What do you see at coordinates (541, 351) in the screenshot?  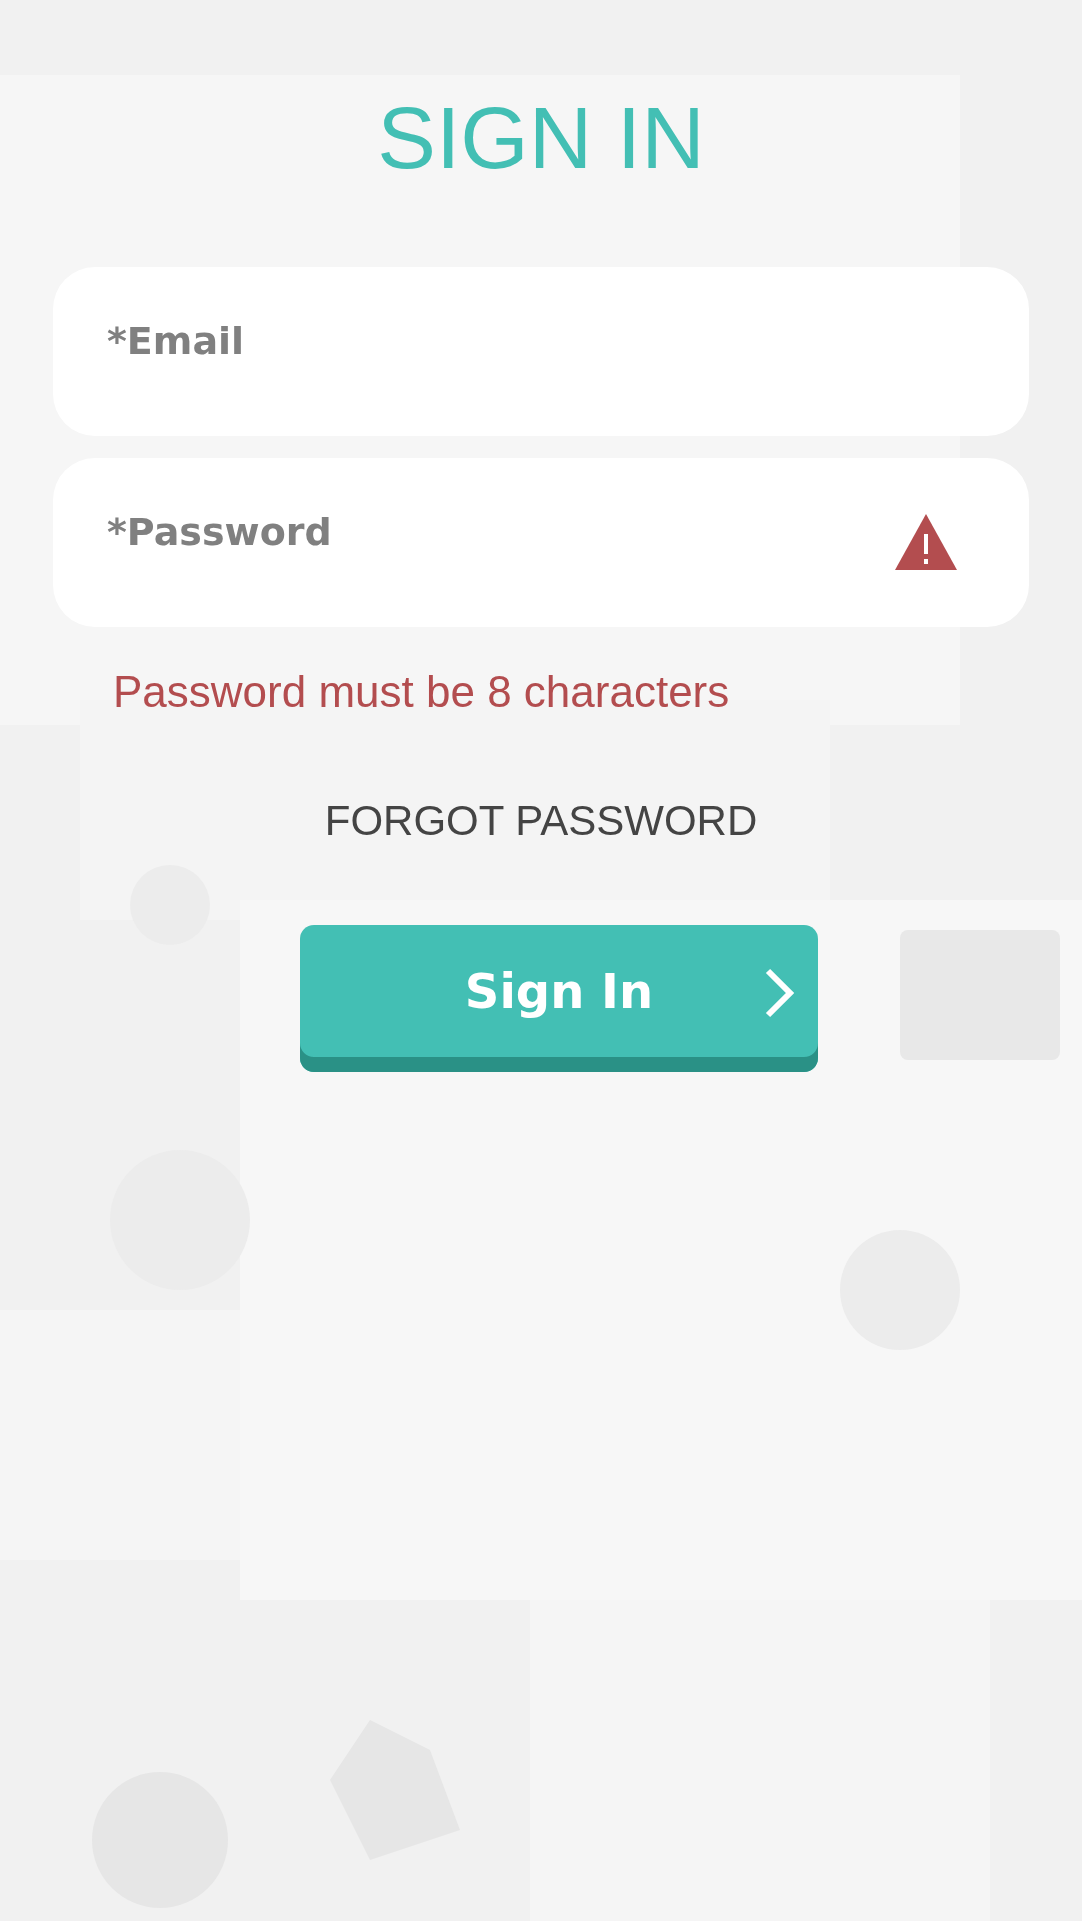 I see `input-field: *Email` at bounding box center [541, 351].